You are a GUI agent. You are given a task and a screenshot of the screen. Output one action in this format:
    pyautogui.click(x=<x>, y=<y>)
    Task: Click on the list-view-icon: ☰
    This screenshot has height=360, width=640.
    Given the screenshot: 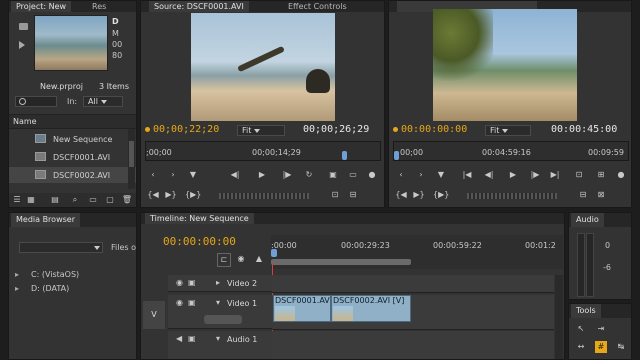 What is the action you would take?
    pyautogui.click(x=17, y=200)
    